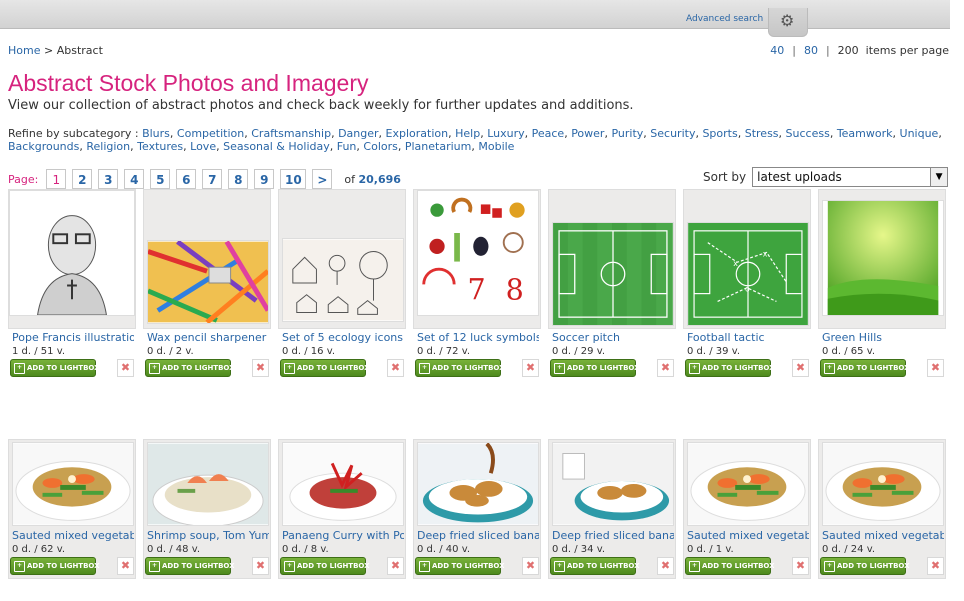  Describe the element at coordinates (208, 535) in the screenshot. I see `photo-title-link: Shrimp soup, Tom Yum` at that location.